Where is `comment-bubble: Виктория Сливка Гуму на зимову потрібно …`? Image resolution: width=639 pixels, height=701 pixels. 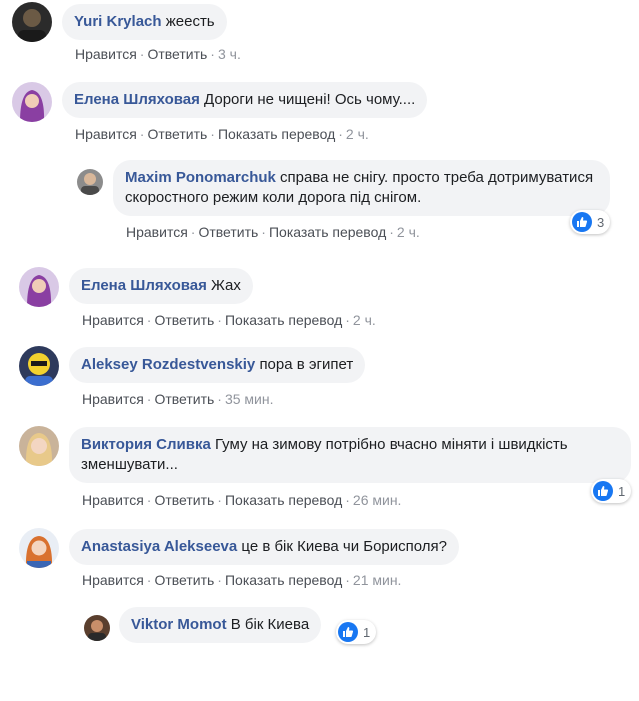 comment-bubble: Виктория Сливка Гуму на зимову потрібно … is located at coordinates (350, 455).